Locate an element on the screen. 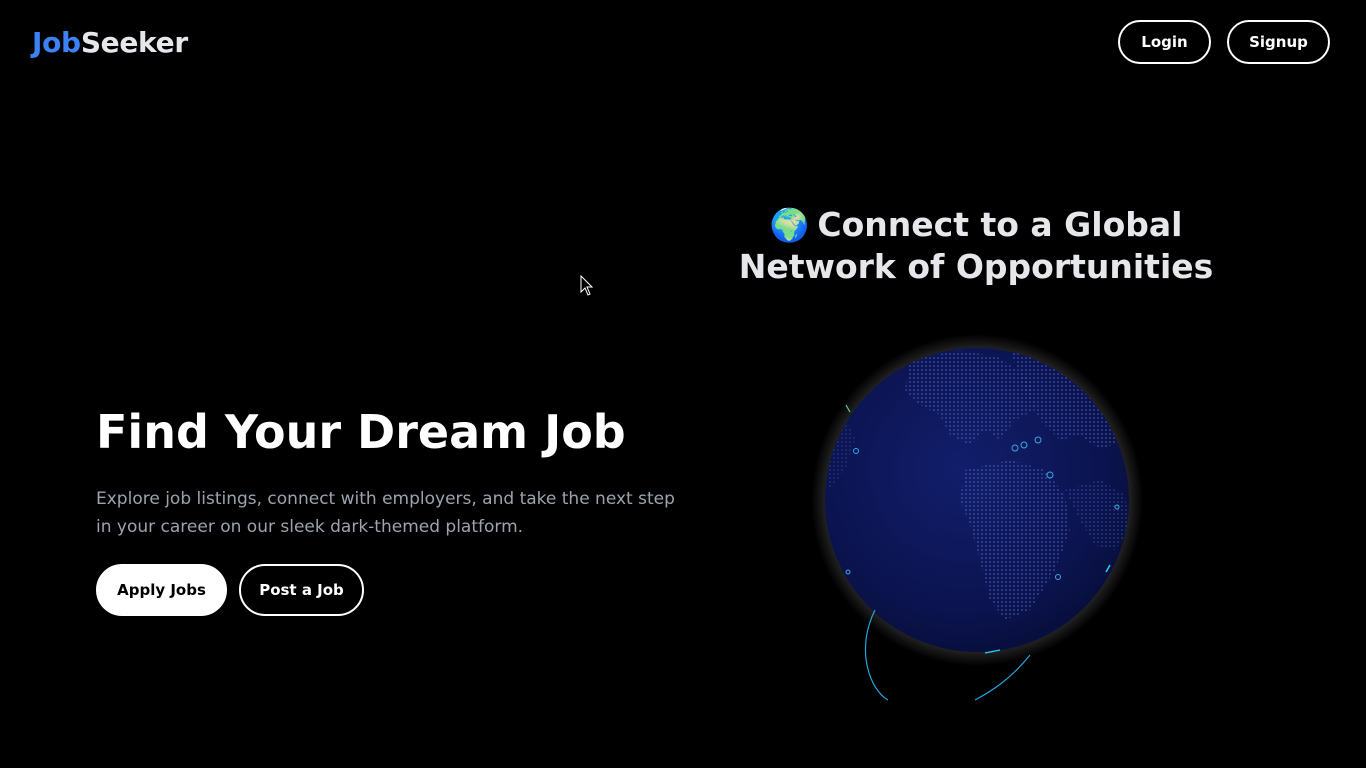 The height and width of the screenshot is (768, 1366). earth-globe-icon: 🌍 is located at coordinates (789, 225).